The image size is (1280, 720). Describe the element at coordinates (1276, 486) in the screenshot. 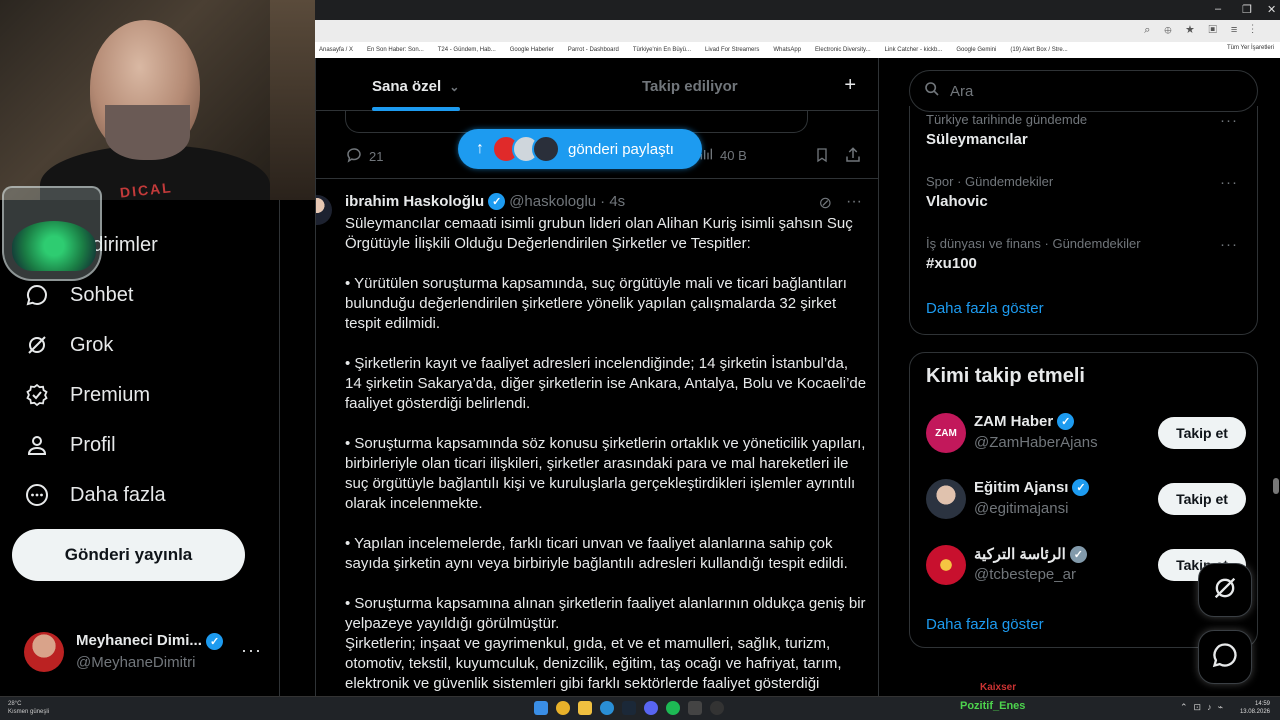

I see `scrollbar-thumb` at that location.